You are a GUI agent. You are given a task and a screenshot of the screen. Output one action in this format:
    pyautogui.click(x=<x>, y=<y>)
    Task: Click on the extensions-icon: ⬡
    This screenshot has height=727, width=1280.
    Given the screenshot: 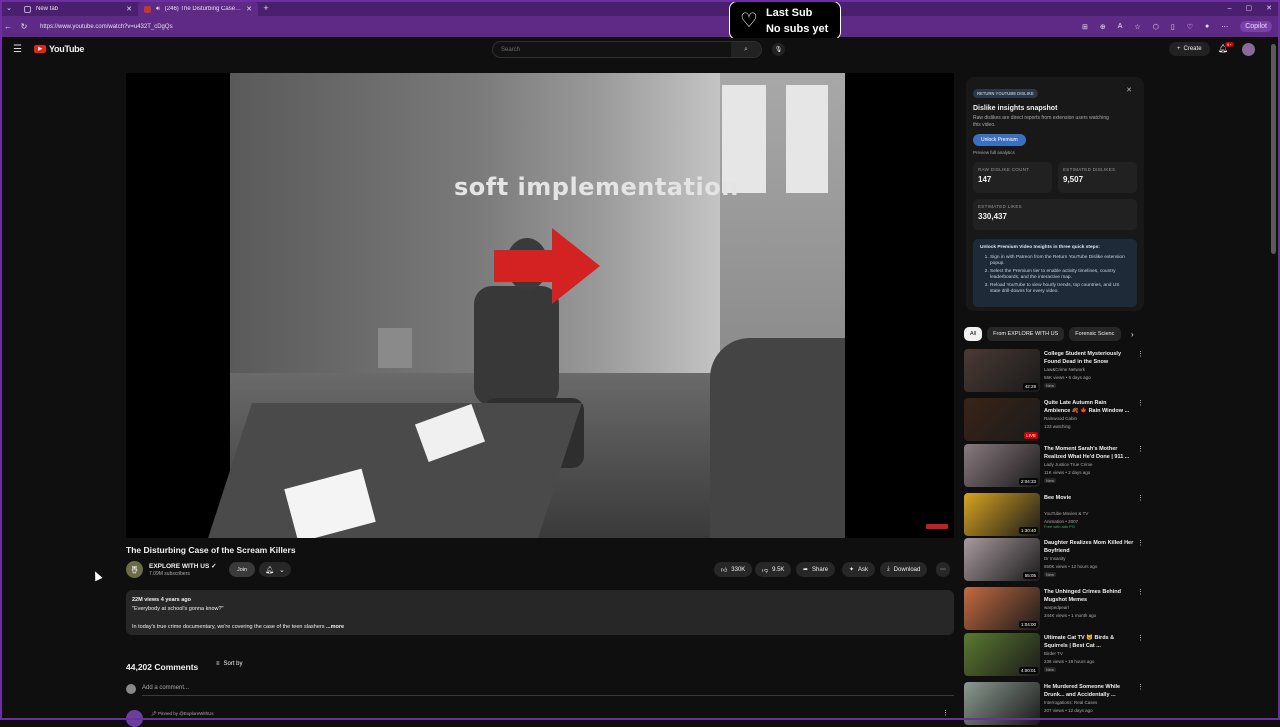 What is the action you would take?
    pyautogui.click(x=1156, y=27)
    